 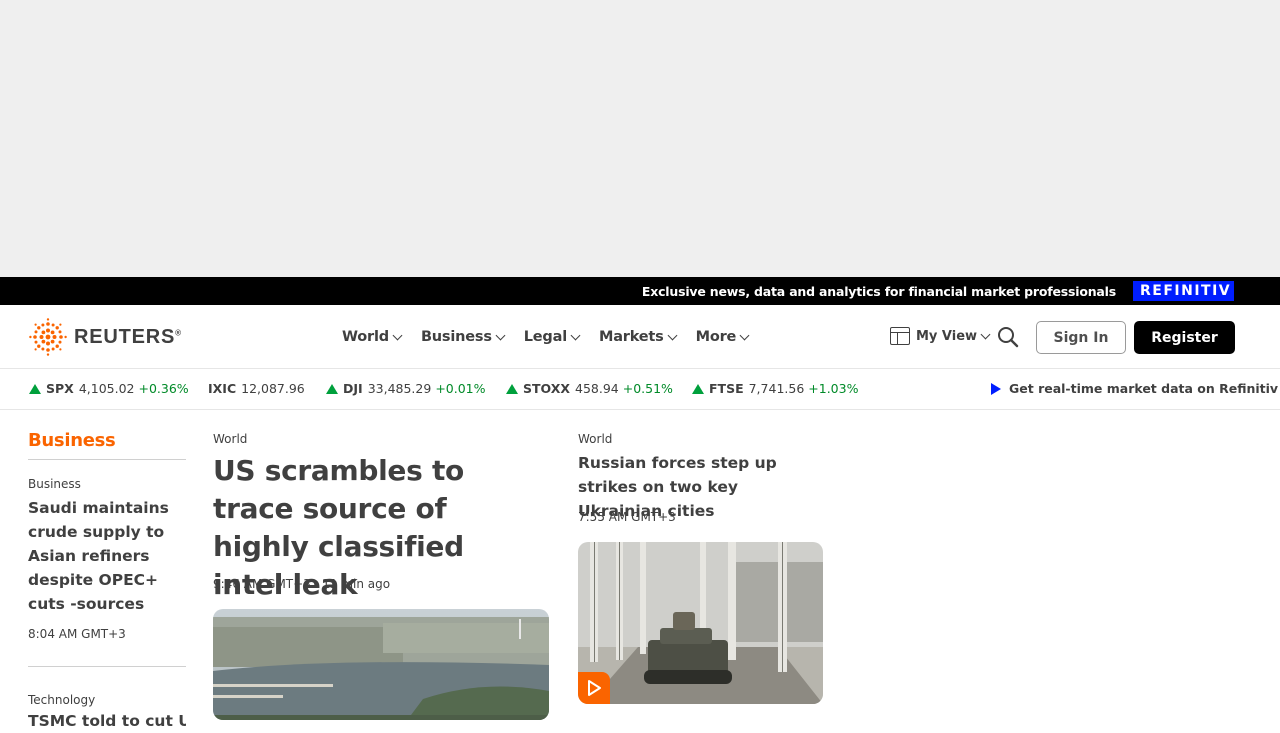 I want to click on aerial-city-photo, so click(x=381, y=664).